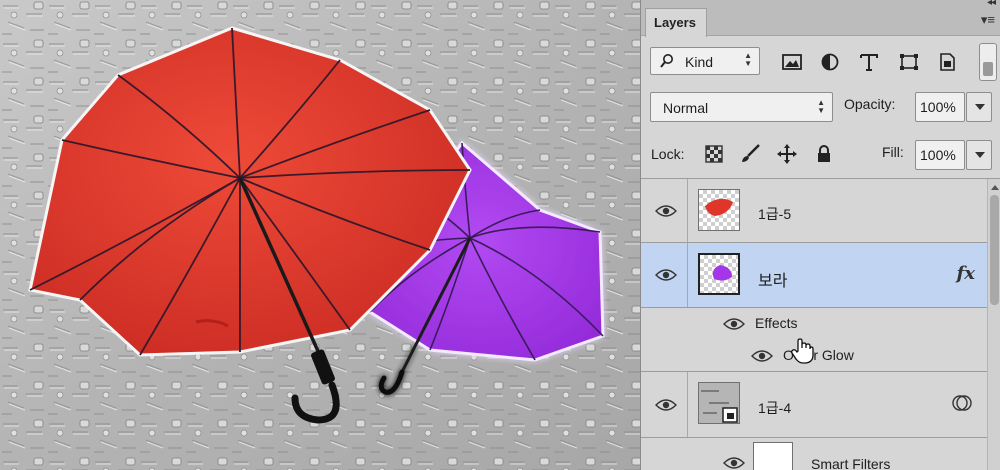  I want to click on filter-kind-select: Kind ▲ ▼, so click(705, 61).